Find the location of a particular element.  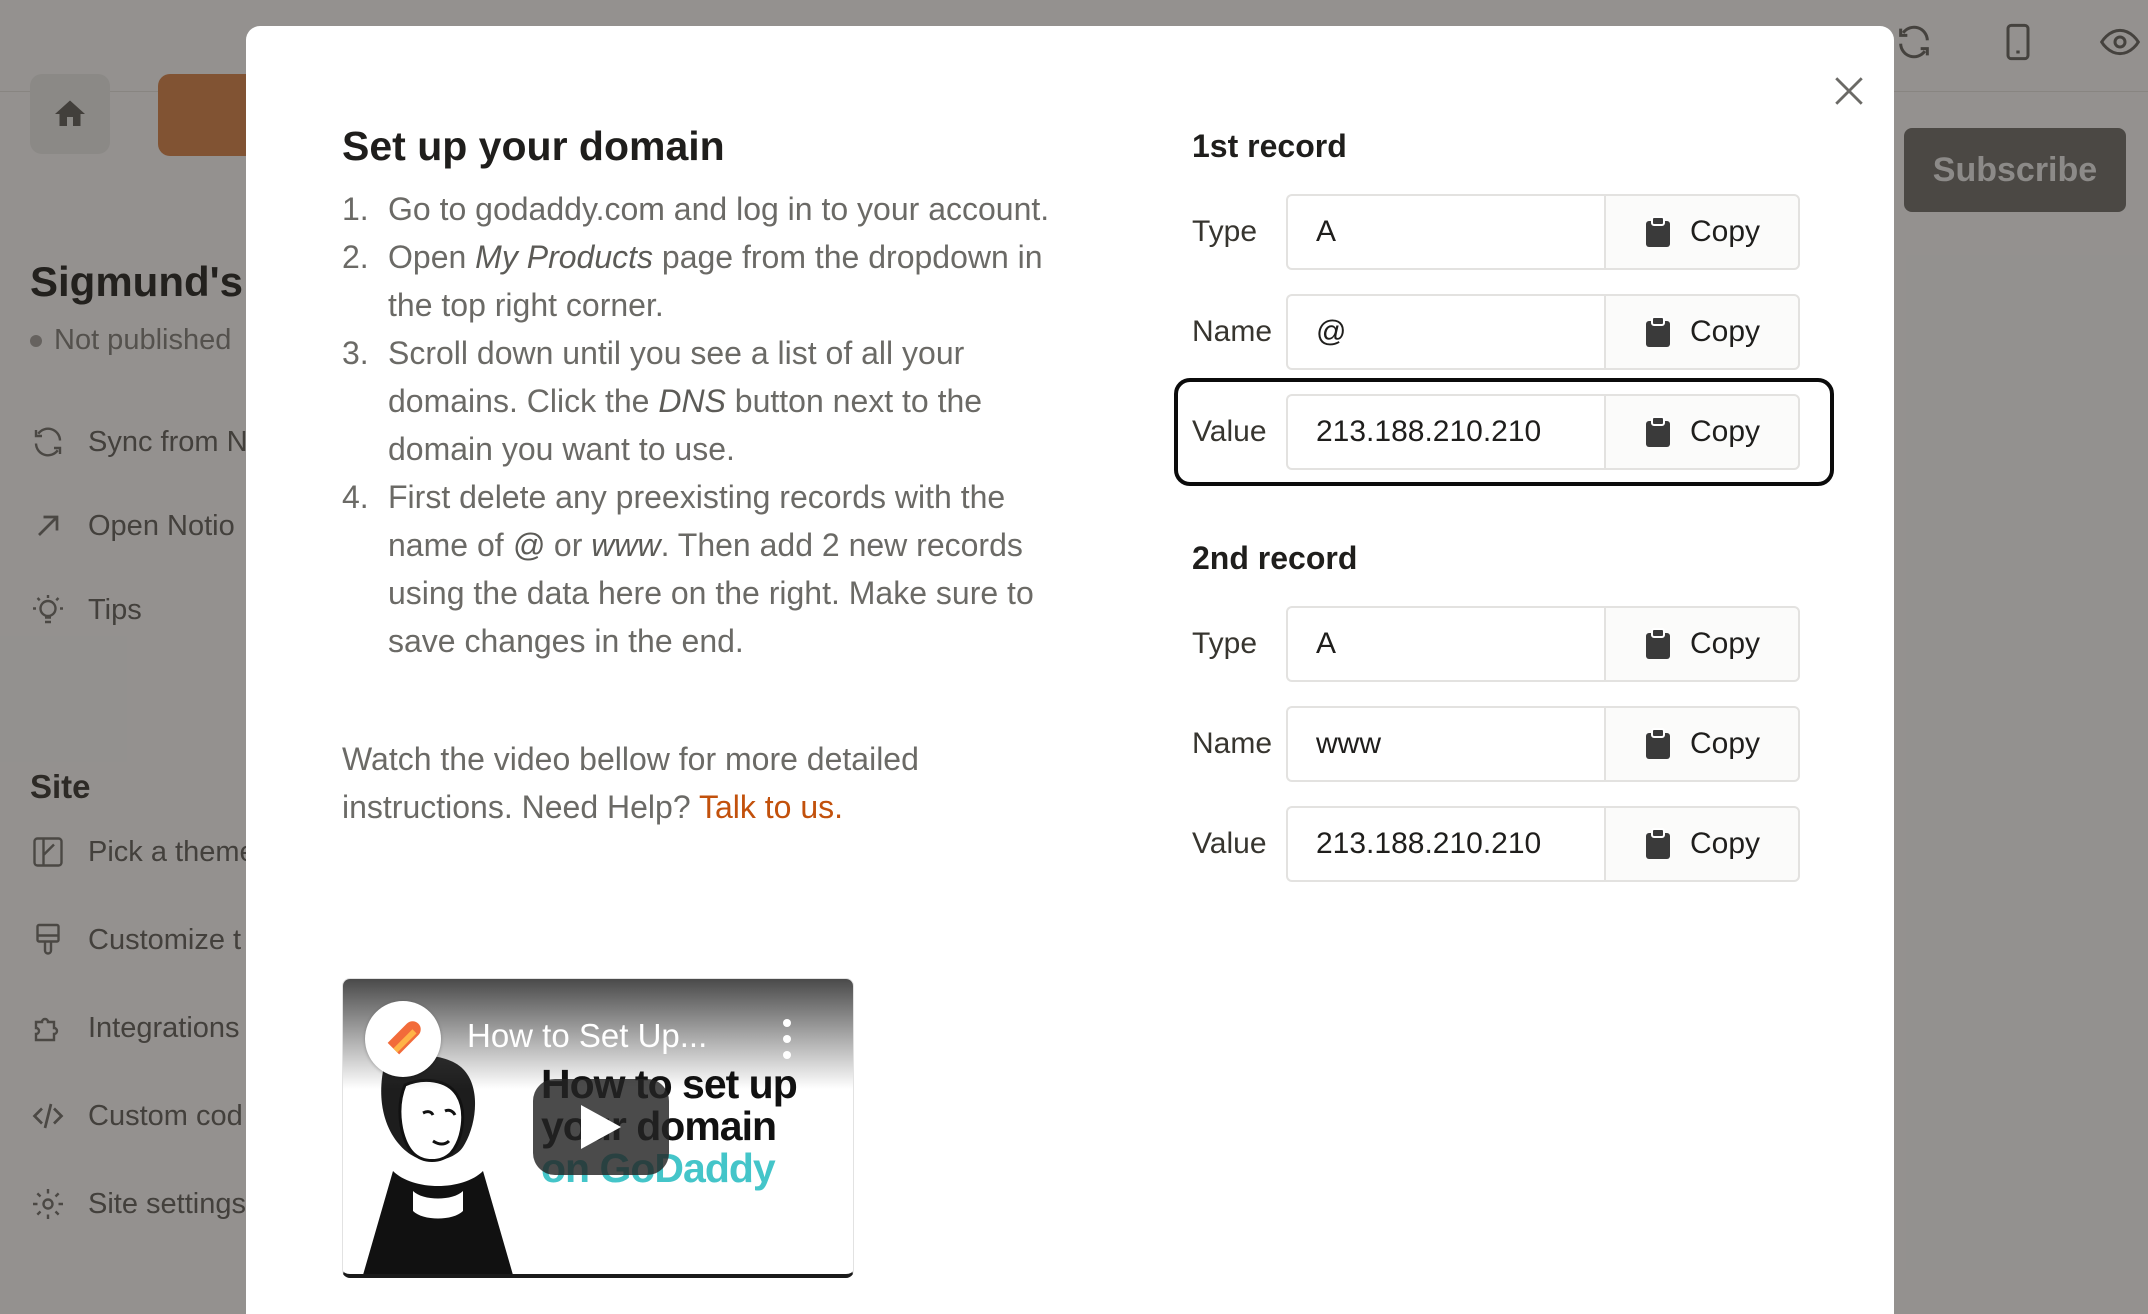

step-number: 3. is located at coordinates (355, 353).